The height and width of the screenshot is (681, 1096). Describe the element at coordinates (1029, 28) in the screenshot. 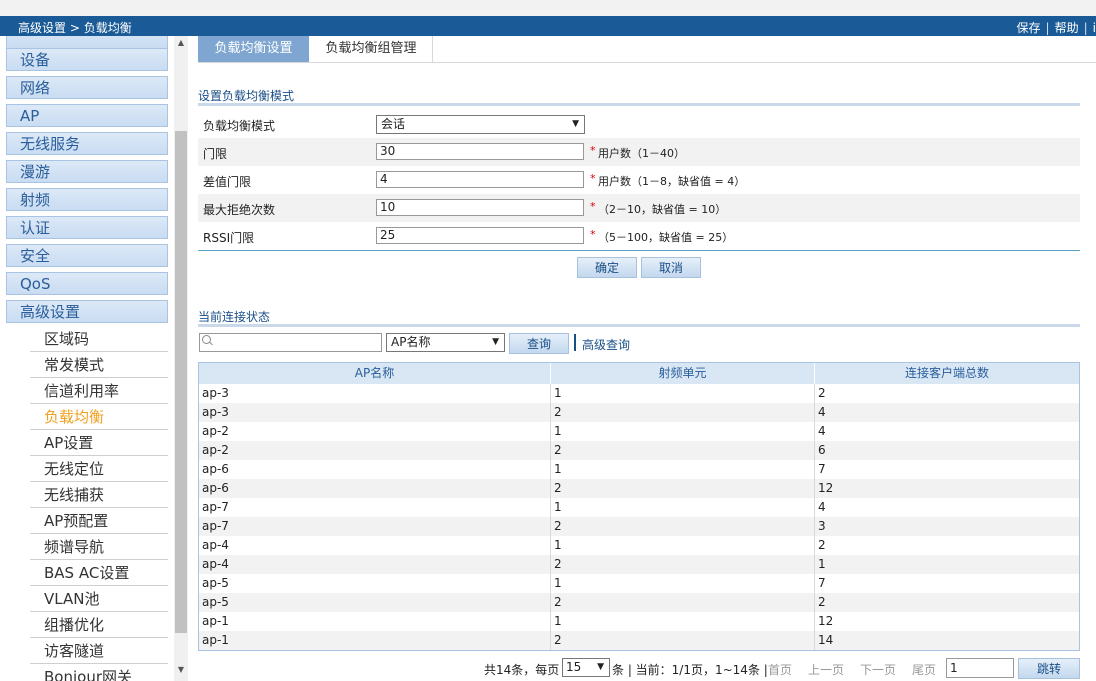

I see `save-link: 保存` at that location.